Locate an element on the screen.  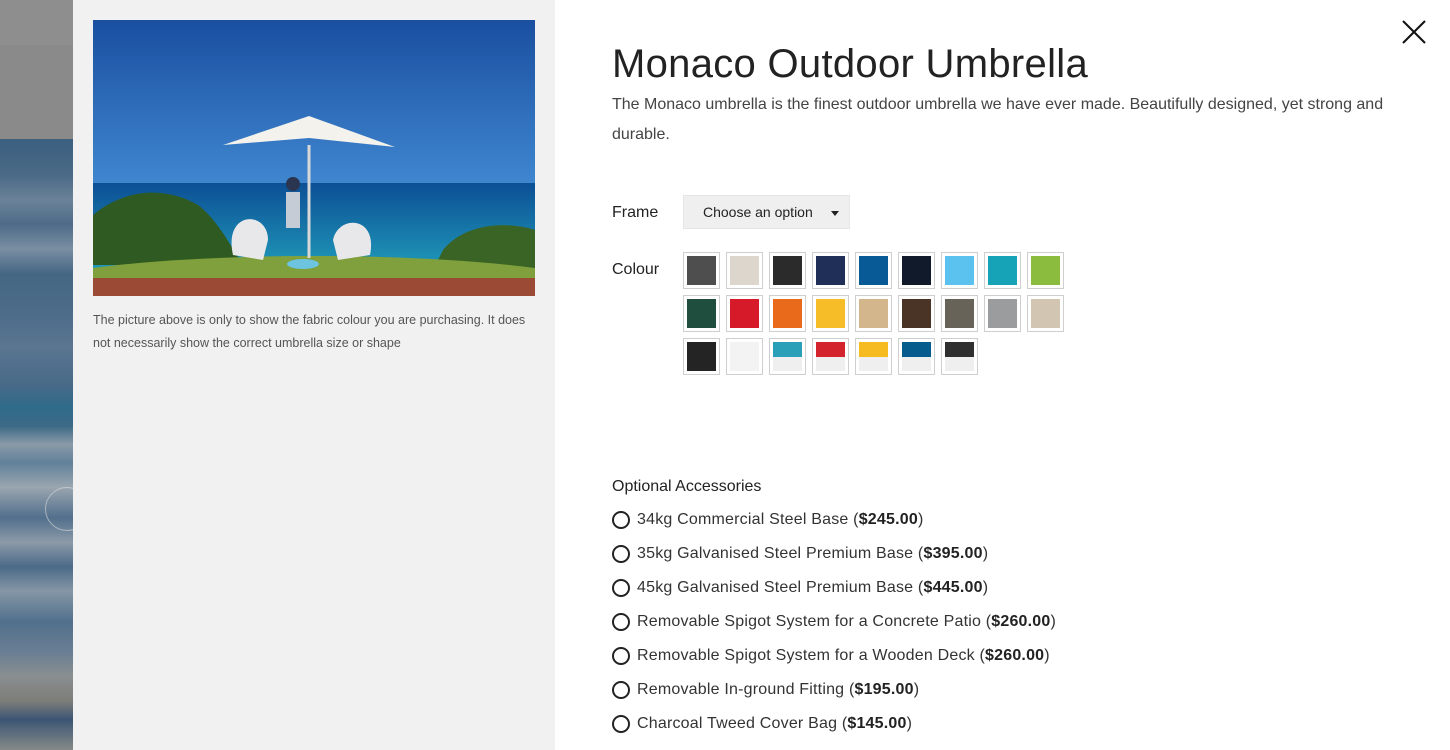
accessory-price: $395.00 is located at coordinates (953, 553).